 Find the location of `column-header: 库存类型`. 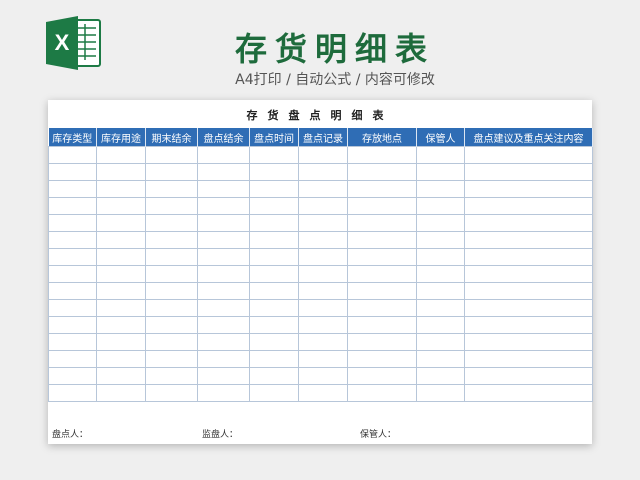

column-header: 库存类型 is located at coordinates (72, 137).